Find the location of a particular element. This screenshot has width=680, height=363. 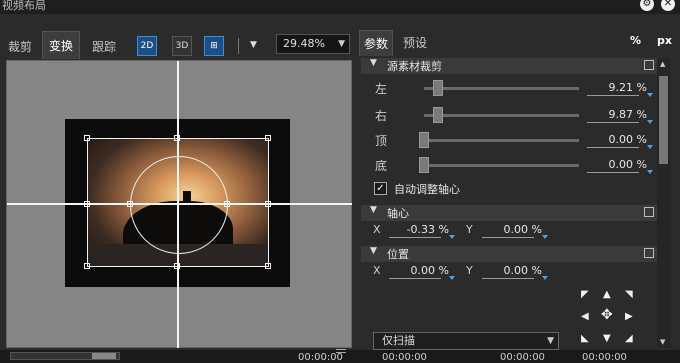

value-right: 9.87 % is located at coordinates (617, 114).